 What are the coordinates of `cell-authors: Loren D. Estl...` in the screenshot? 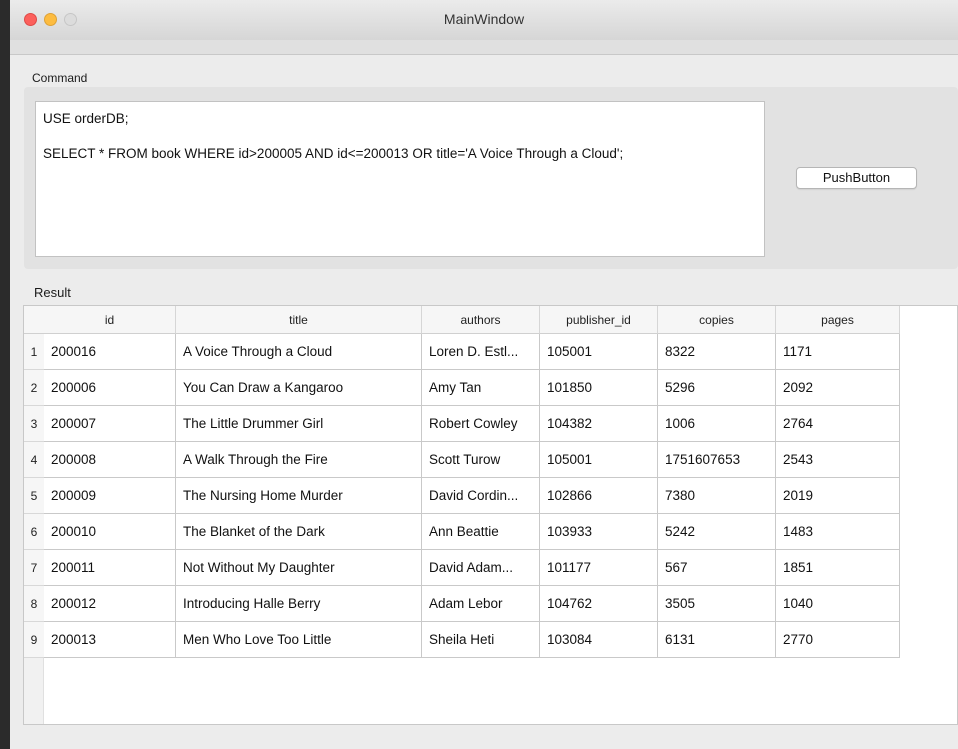 It's located at (481, 352).